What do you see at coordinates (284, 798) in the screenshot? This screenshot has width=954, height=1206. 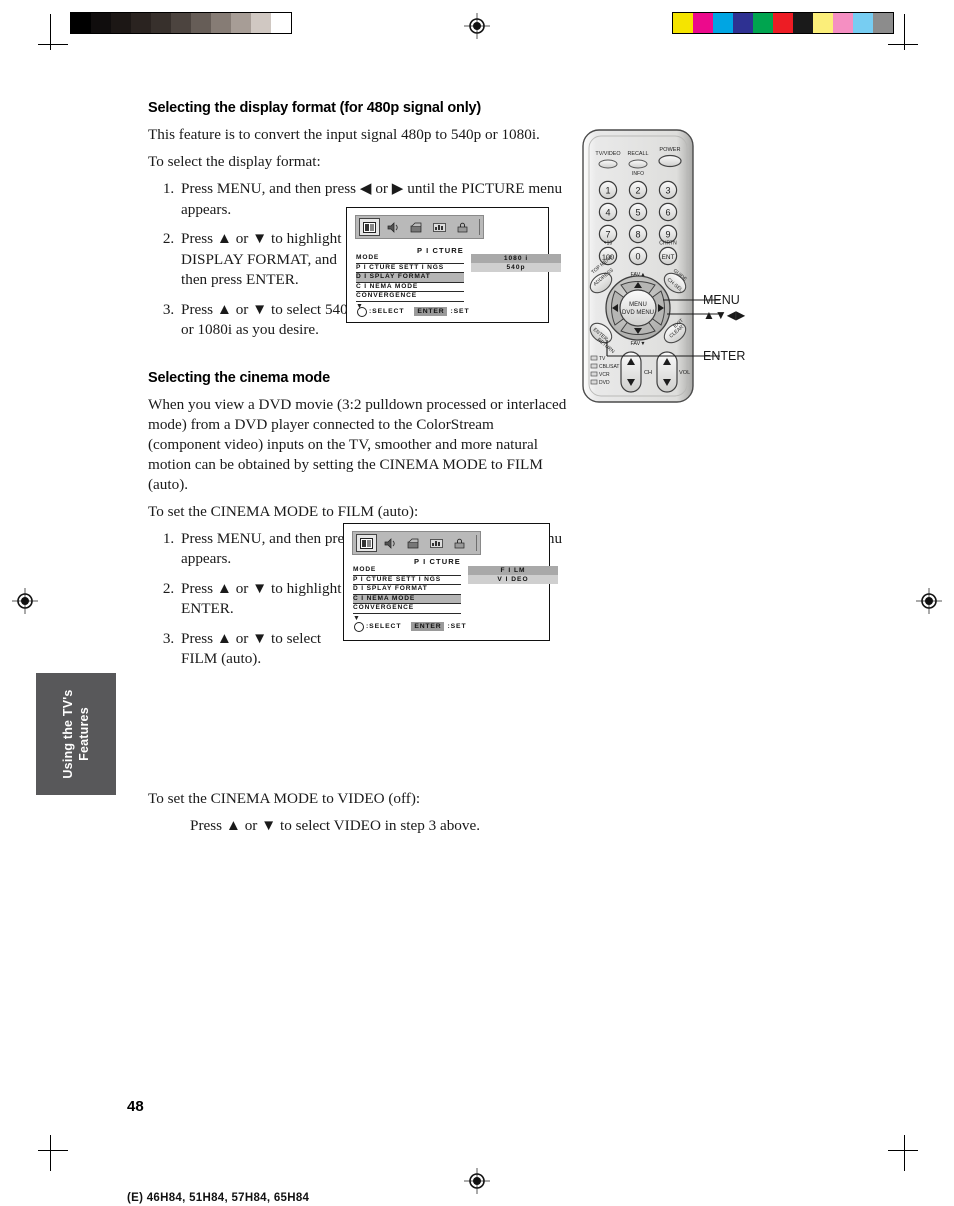 I see `section2-video-lead: To set the CINEMA MODE to VIDEO (off):` at bounding box center [284, 798].